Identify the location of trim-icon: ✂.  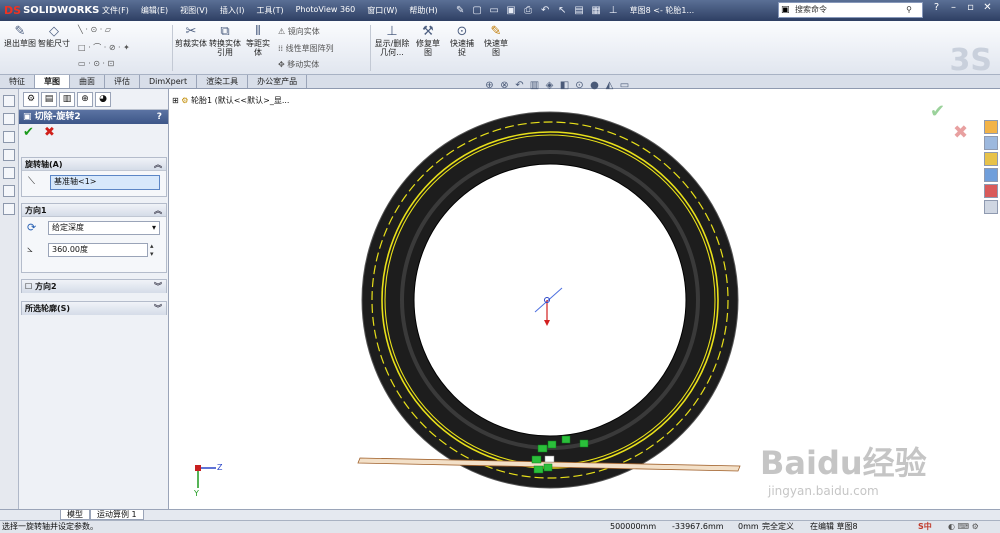
(191, 31).